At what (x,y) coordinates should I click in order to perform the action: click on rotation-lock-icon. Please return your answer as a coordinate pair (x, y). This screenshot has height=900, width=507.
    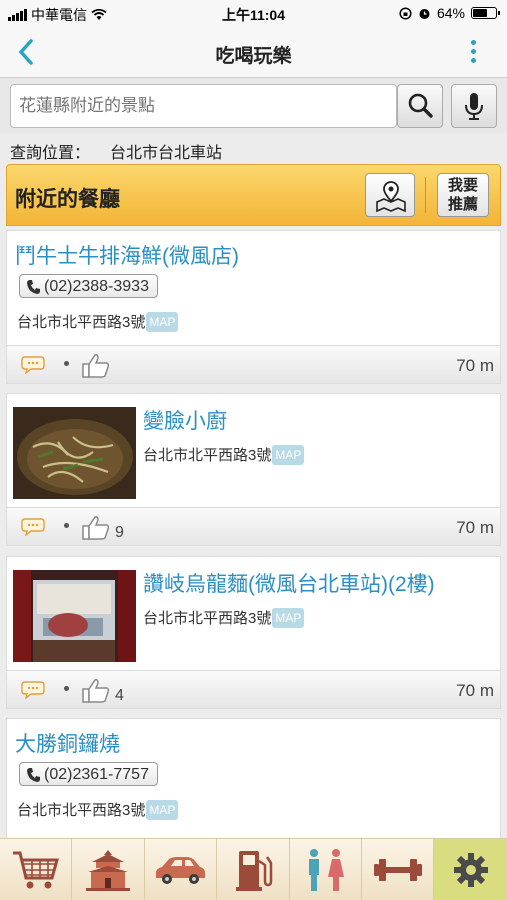
    Looking at the image, I should click on (405, 13).